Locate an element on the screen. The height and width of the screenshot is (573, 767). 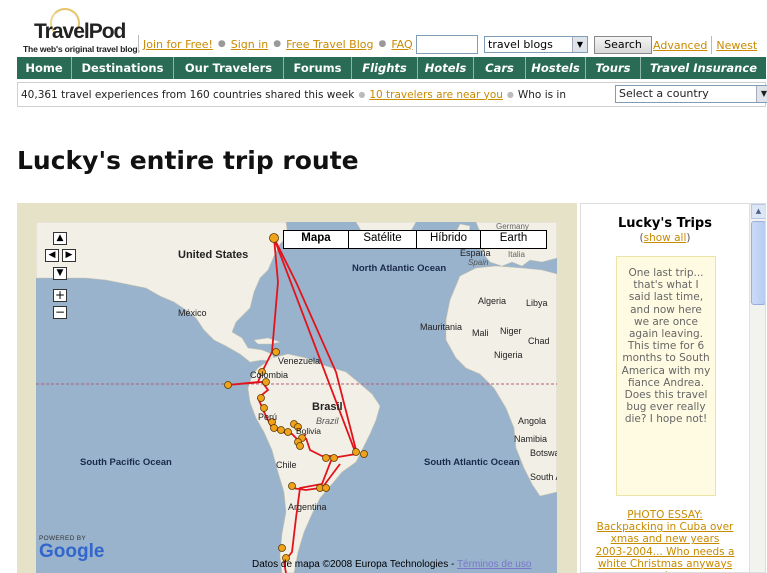
map-label-spain: Spain is located at coordinates (478, 262).